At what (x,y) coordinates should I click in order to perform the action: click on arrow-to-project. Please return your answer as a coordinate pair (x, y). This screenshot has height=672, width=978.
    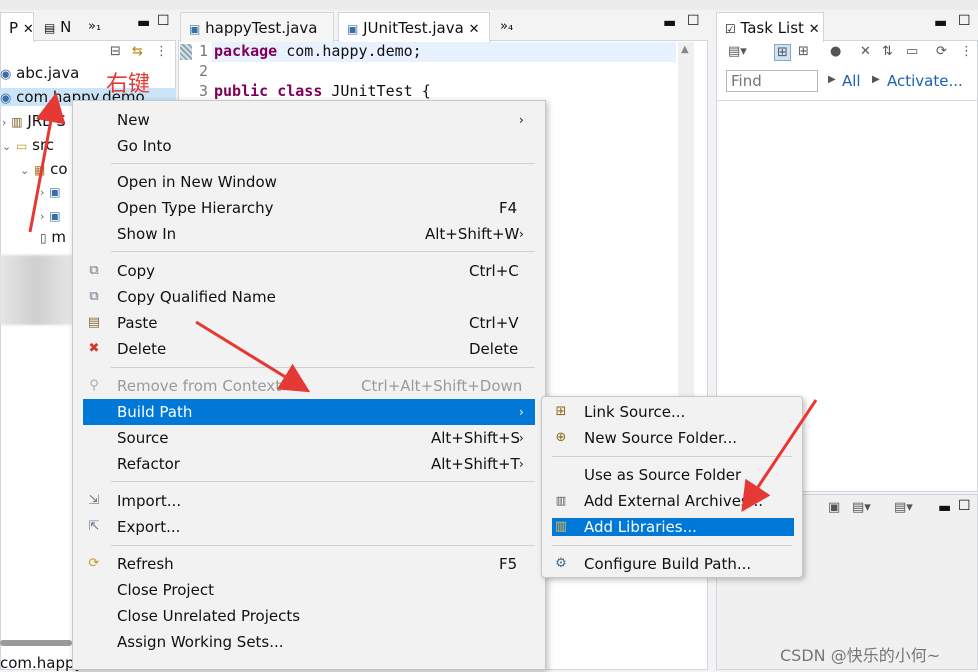
    Looking at the image, I should click on (47, 162).